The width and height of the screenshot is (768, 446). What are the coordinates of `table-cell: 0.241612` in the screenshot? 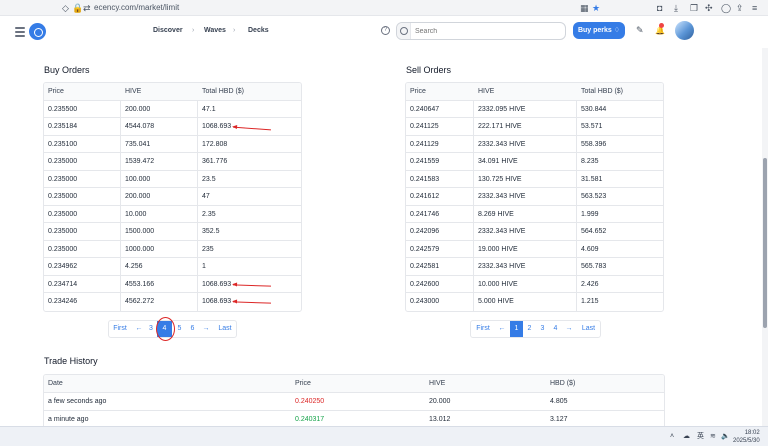 It's located at (425, 196).